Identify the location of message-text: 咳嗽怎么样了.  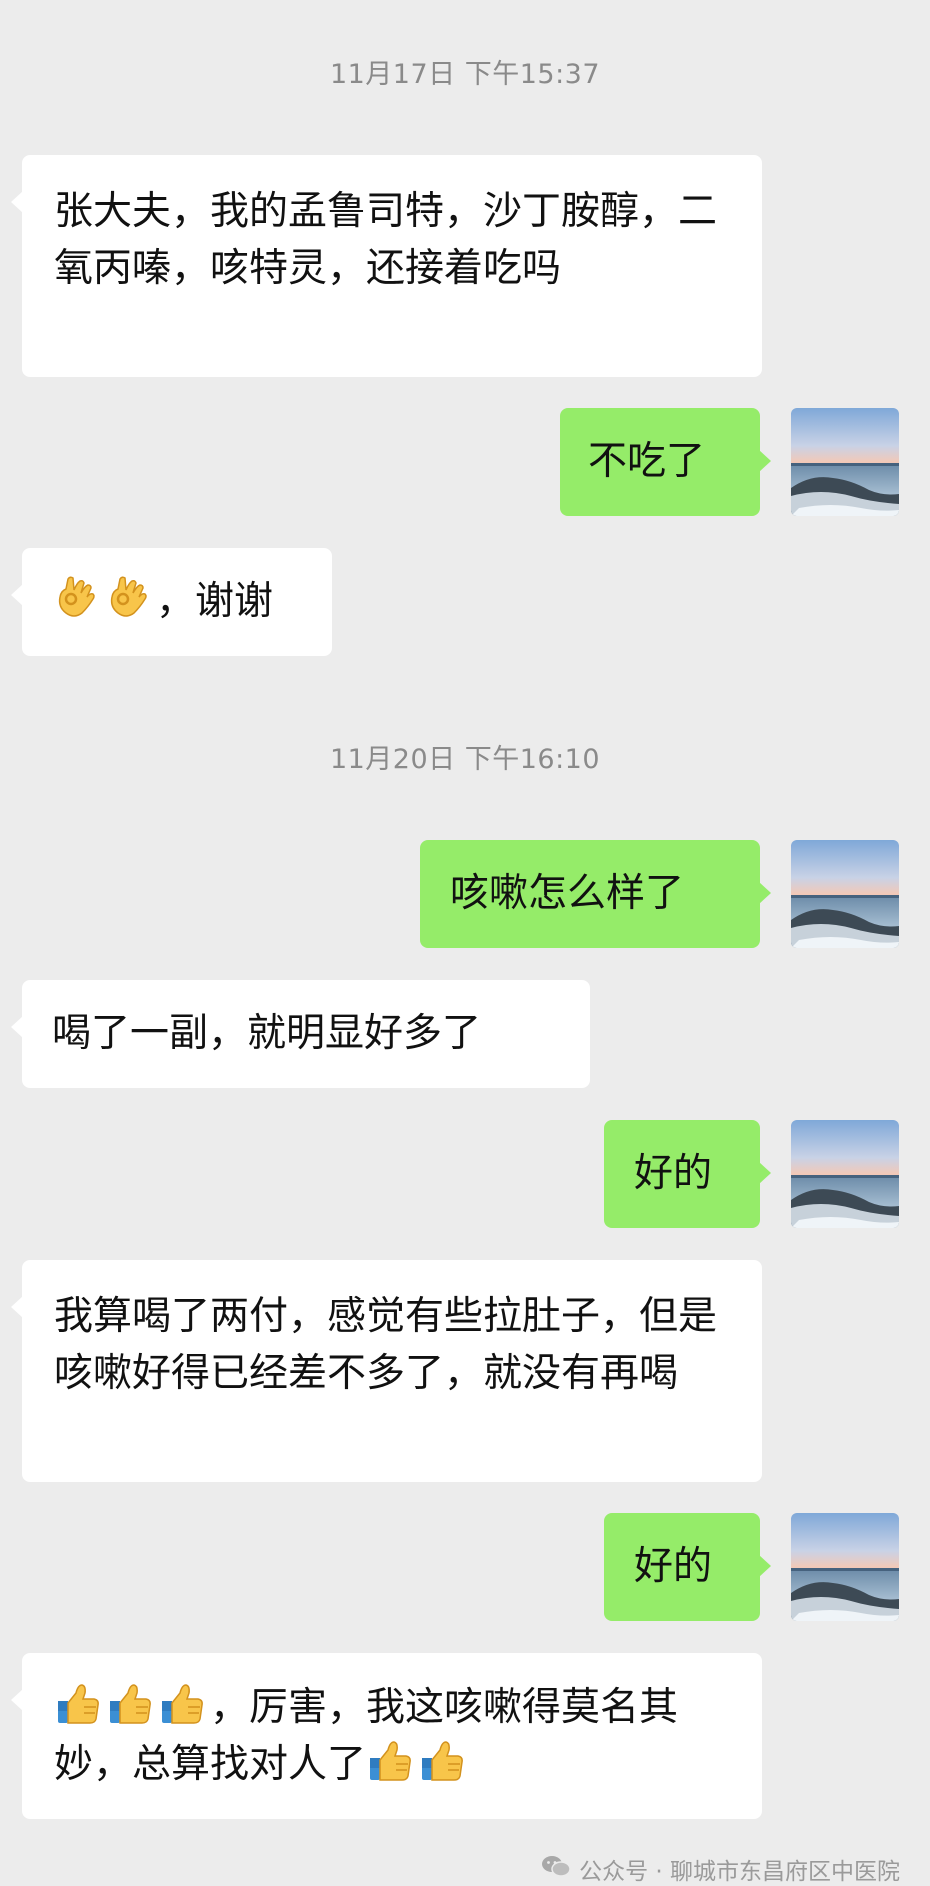
(567, 893).